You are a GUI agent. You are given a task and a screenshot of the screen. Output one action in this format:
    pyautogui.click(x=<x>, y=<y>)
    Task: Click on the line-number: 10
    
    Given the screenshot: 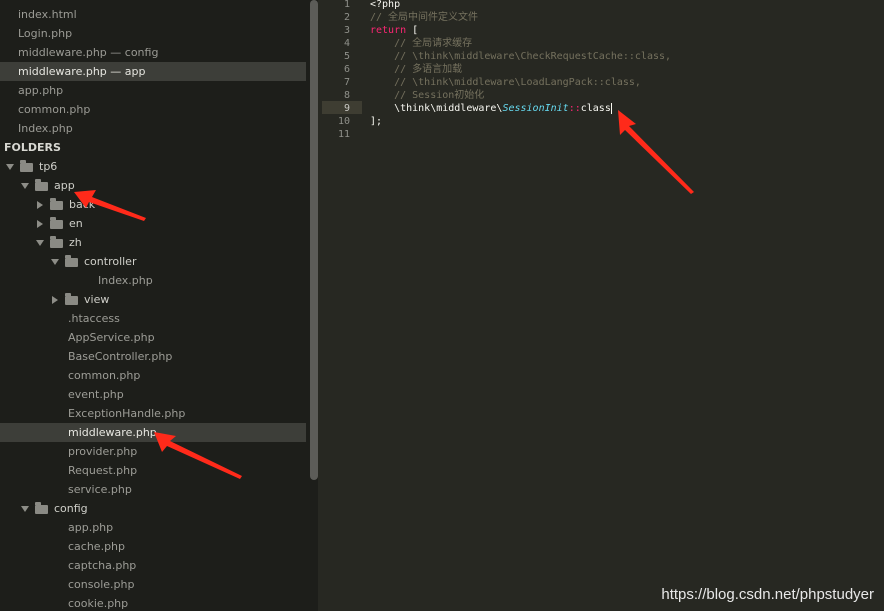 What is the action you would take?
    pyautogui.click(x=343, y=121)
    